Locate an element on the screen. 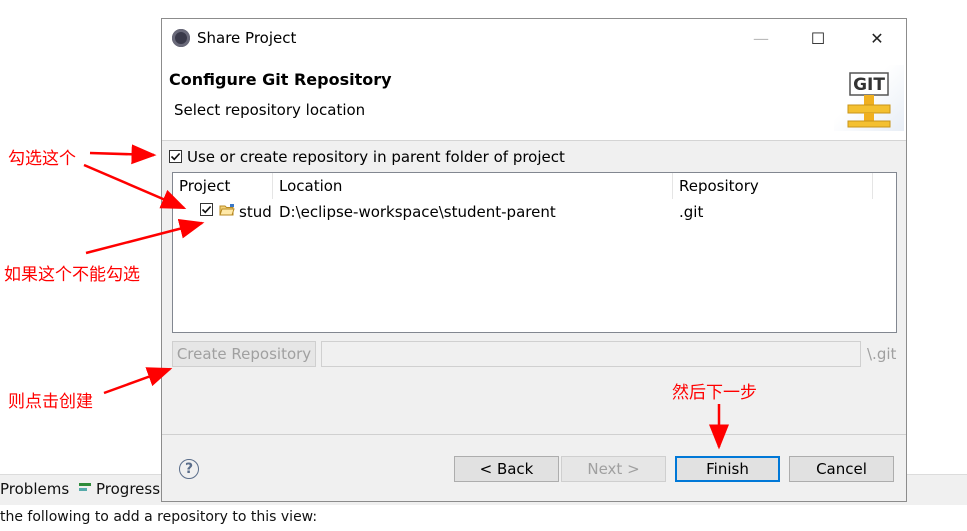  arrow-from-cannot-check is located at coordinates (145, 236).